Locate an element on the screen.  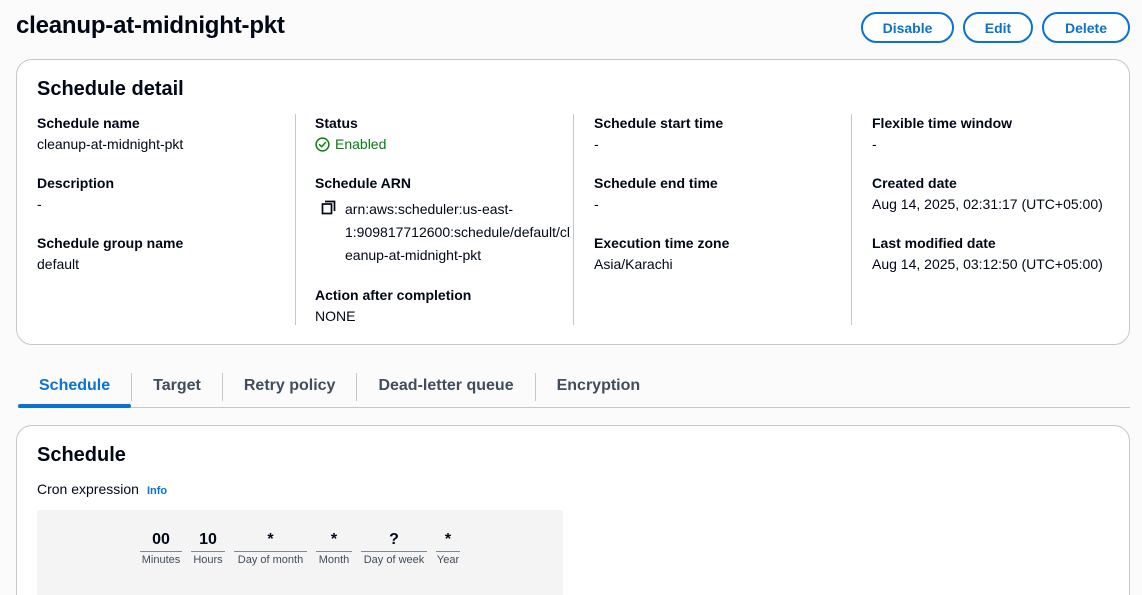
modified-date-value: Aug 14, 2025, 03:12:50 (UTC+05:00) is located at coordinates (987, 264).